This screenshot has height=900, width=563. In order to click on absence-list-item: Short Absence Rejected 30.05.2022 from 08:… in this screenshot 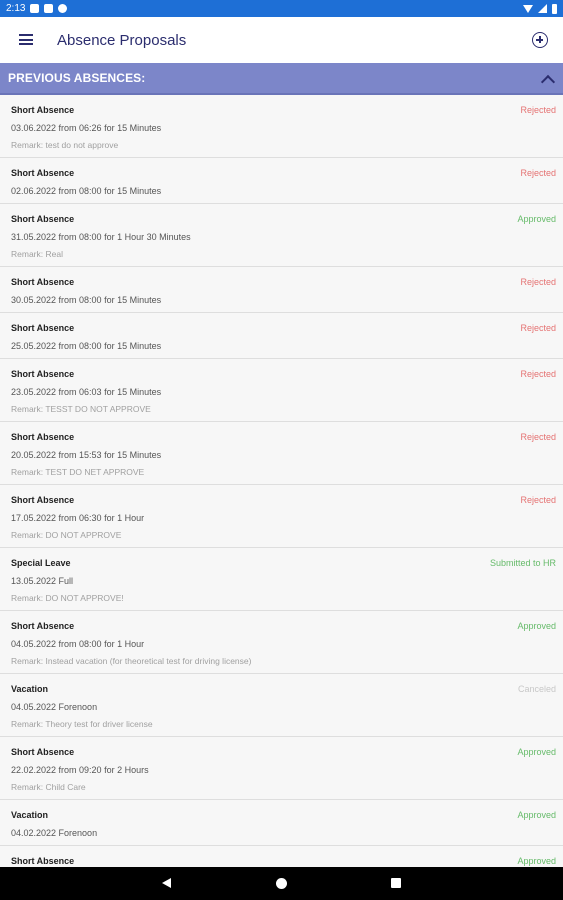, I will do `click(281, 290)`.